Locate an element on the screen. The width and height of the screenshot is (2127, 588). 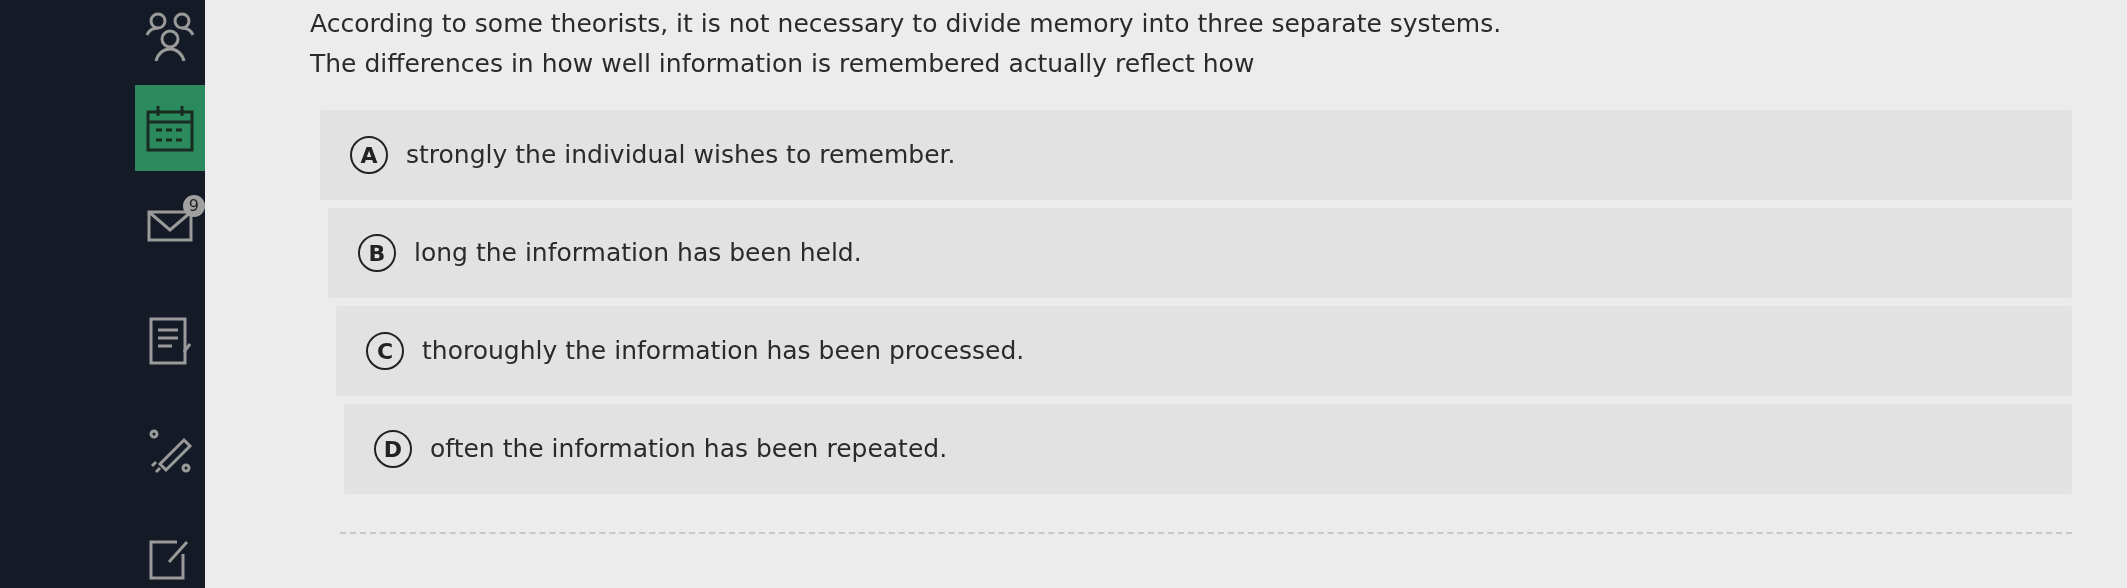
option-letter: A is located at coordinates (369, 155).